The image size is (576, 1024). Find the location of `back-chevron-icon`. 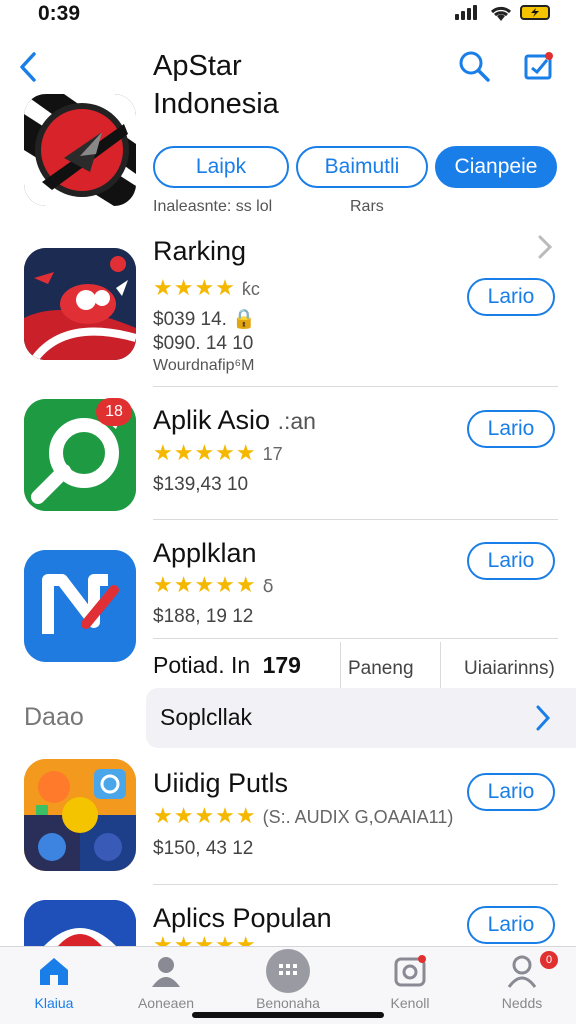

back-chevron-icon is located at coordinates (29, 67).